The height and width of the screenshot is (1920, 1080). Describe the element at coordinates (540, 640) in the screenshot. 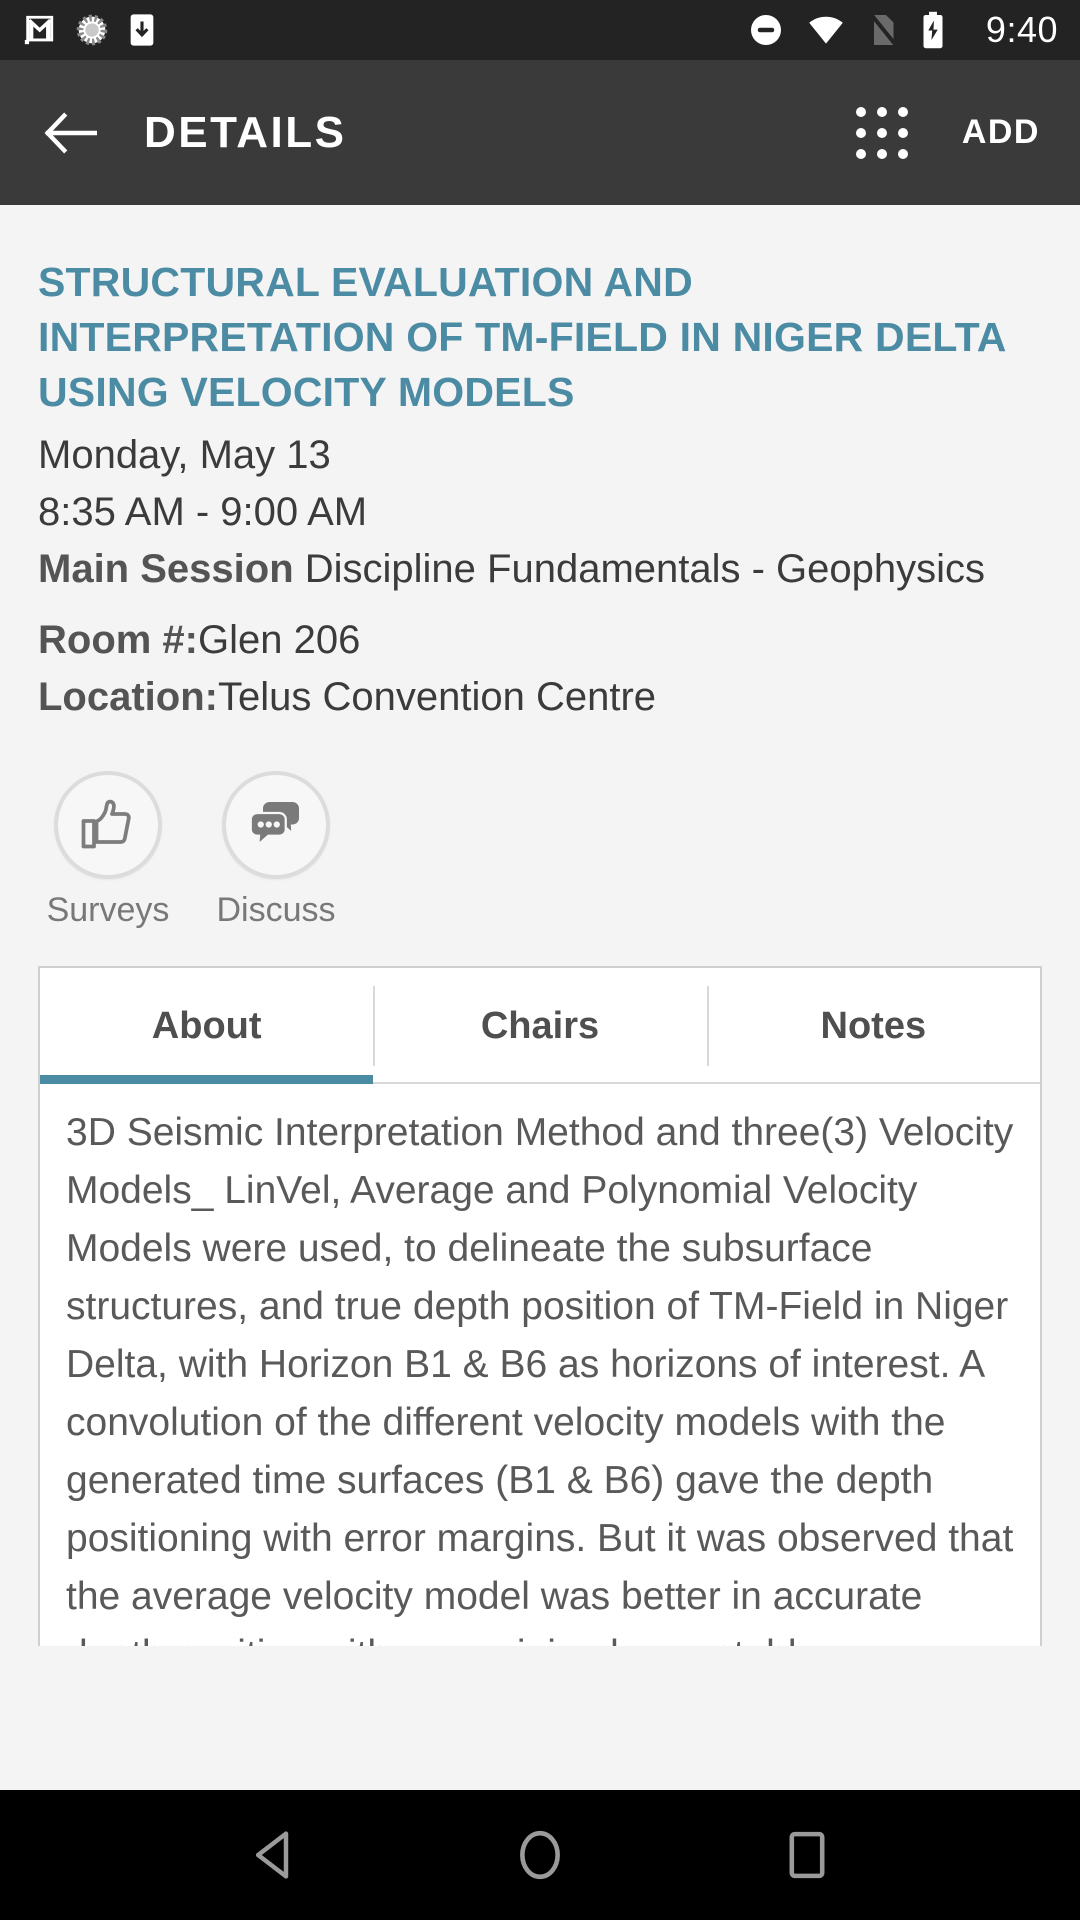

I see `session-room-line: Room #:Glen 206` at that location.